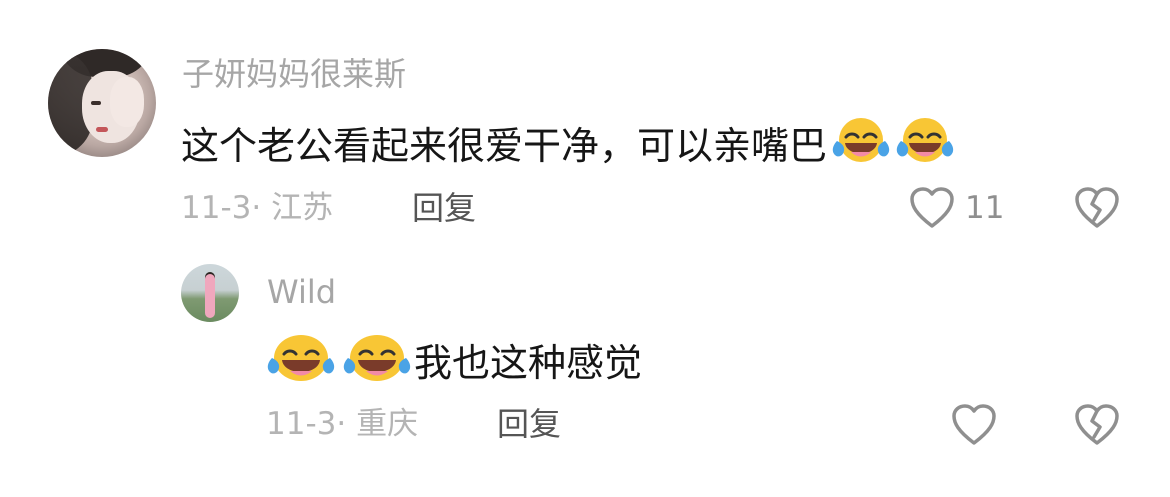 The width and height of the screenshot is (1170, 497). Describe the element at coordinates (301, 292) in the screenshot. I see `comment-username: Wild` at that location.